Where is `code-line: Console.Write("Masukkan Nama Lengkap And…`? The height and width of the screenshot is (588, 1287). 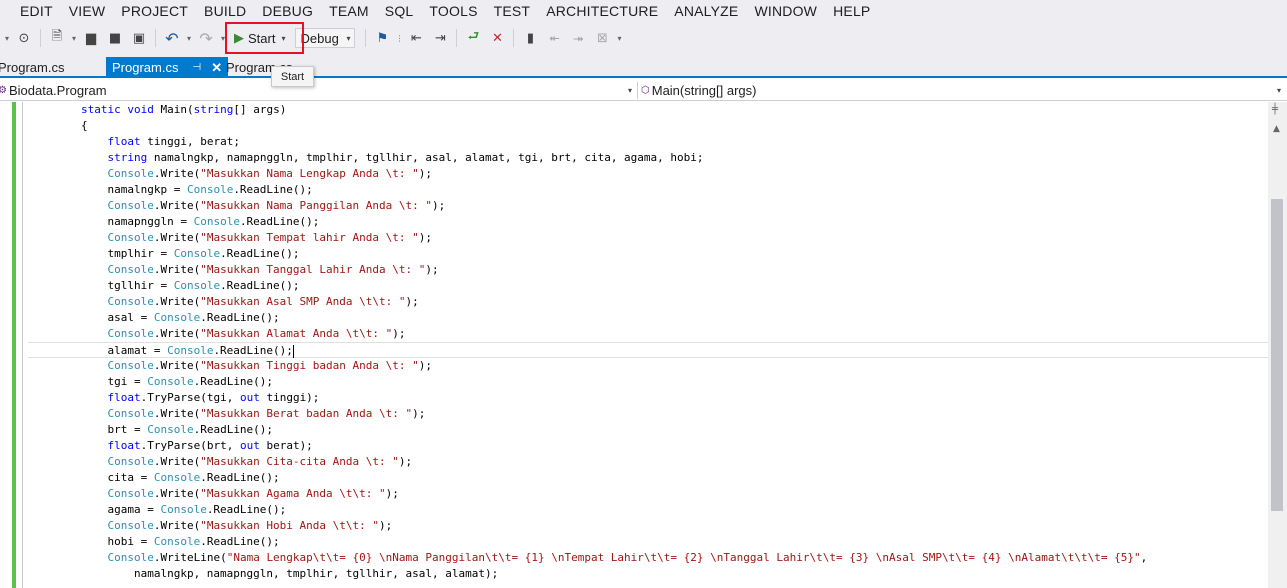 code-line: Console.Write("Masukkan Nama Lengkap And… is located at coordinates (648, 174).